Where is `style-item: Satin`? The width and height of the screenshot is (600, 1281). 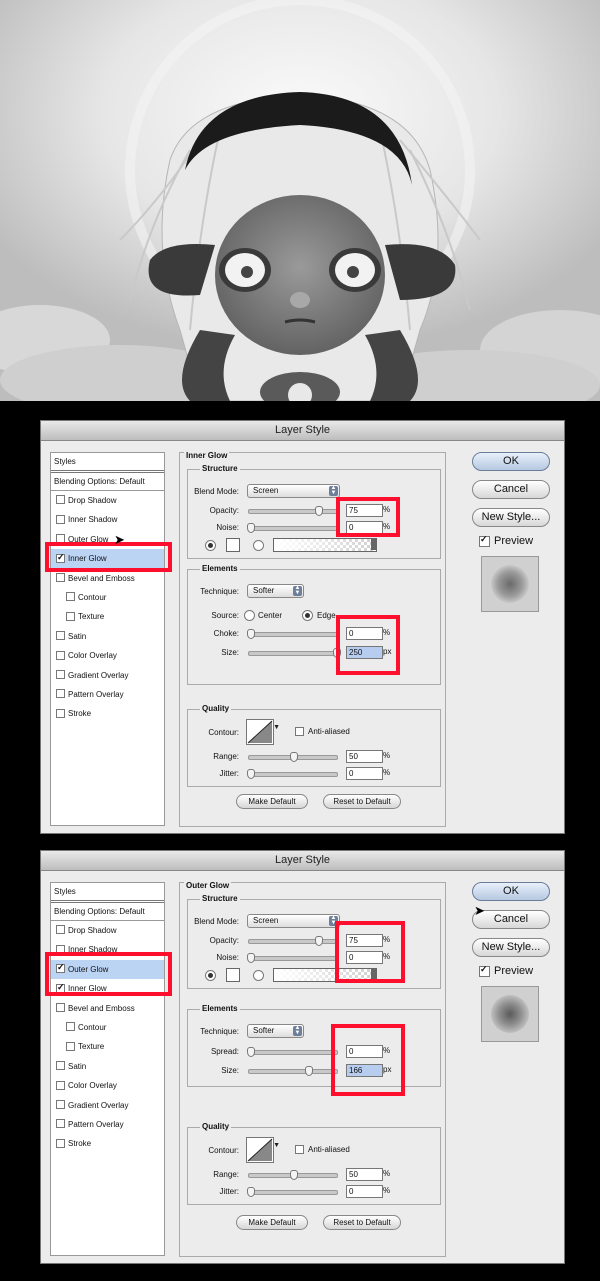 style-item: Satin is located at coordinates (107, 1066).